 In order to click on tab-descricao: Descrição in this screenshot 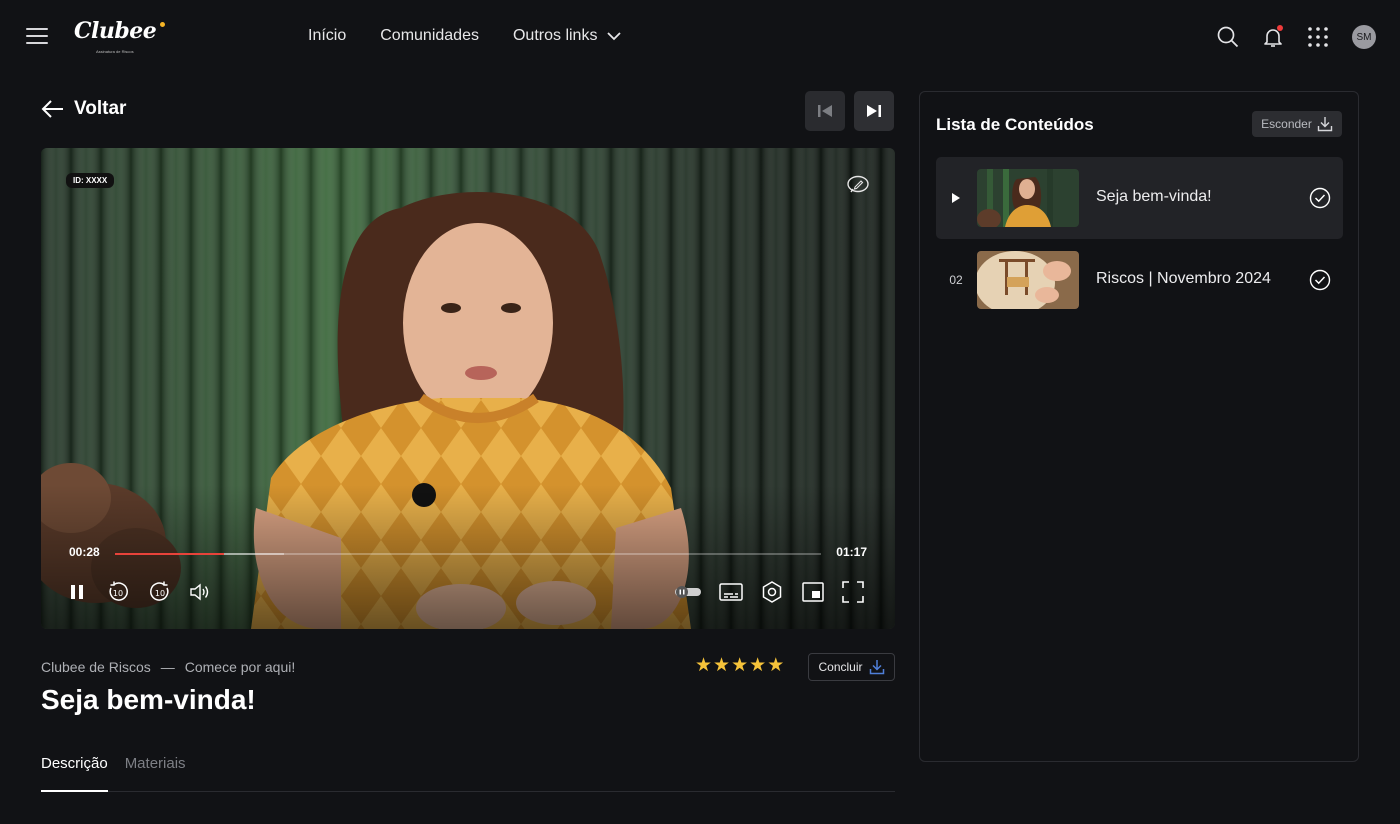, I will do `click(74, 773)`.